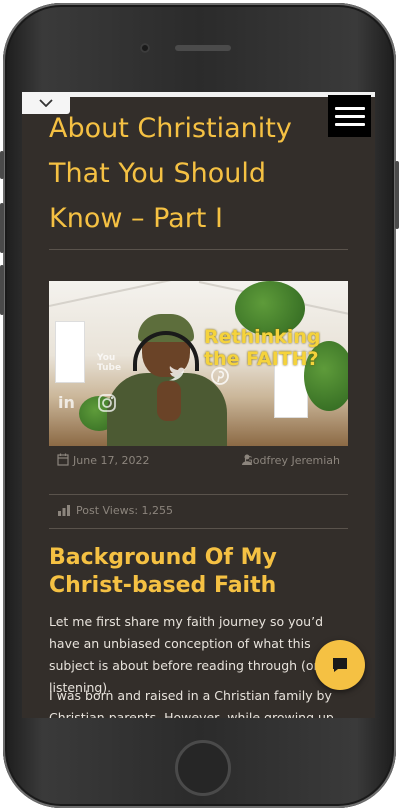 This screenshot has width=400, height=812. I want to click on linkedin-label: in, so click(66, 402).